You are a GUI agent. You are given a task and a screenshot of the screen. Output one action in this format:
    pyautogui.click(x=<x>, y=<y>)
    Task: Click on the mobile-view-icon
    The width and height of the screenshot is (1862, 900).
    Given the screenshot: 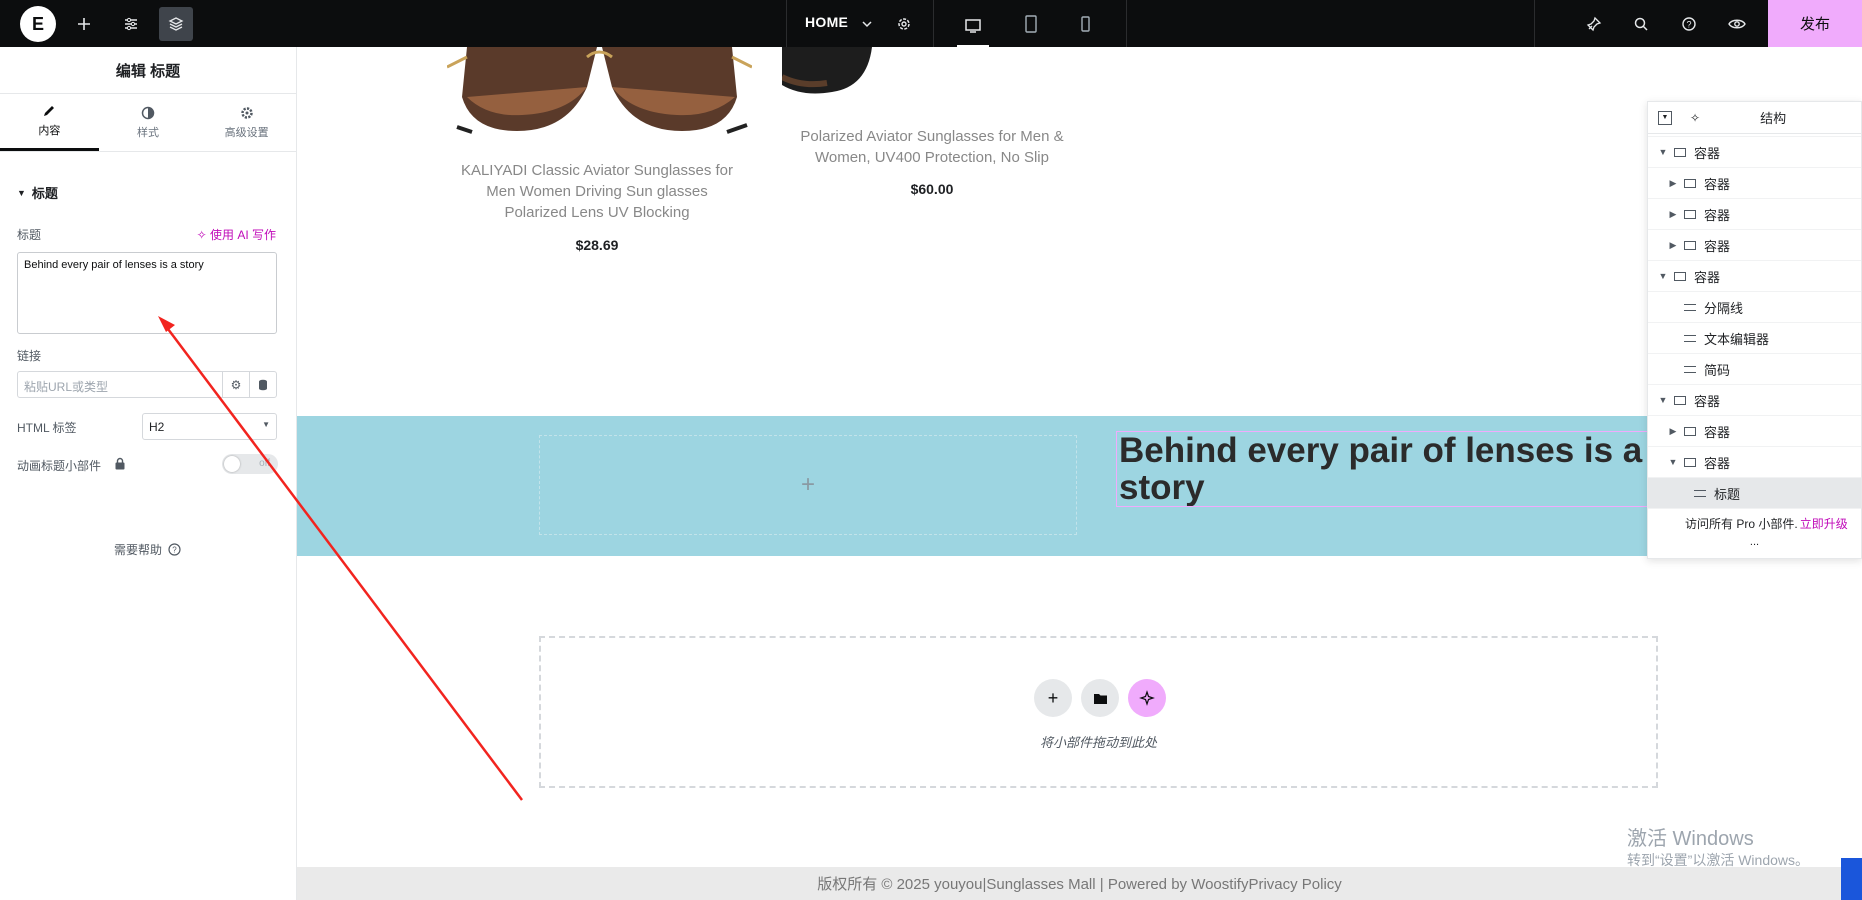 What is the action you would take?
    pyautogui.click(x=1085, y=24)
    